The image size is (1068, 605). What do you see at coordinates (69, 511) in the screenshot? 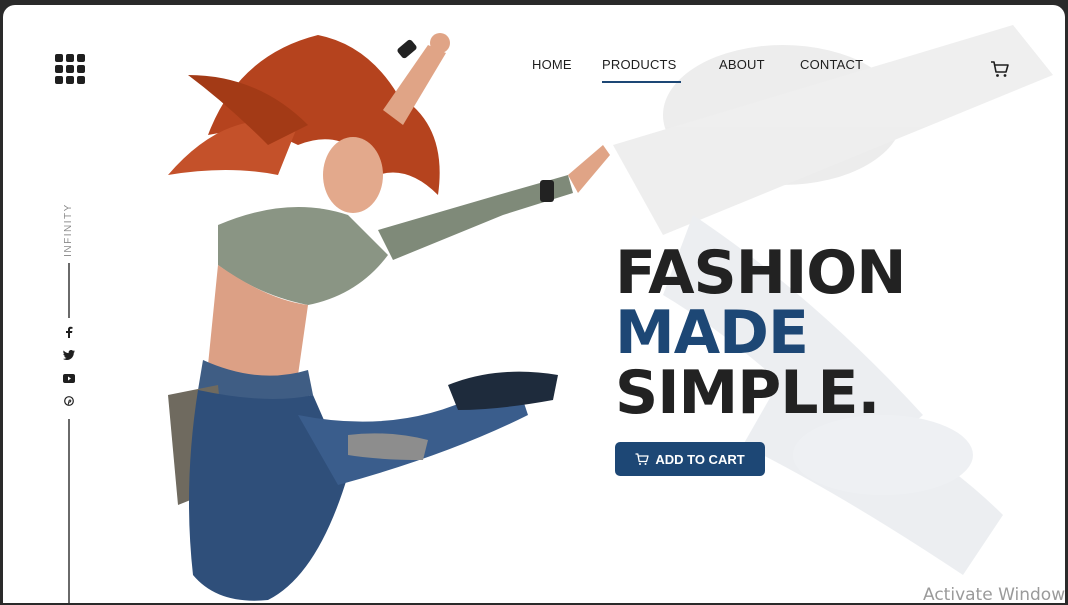
I see `rail-divider-bottom` at bounding box center [69, 511].